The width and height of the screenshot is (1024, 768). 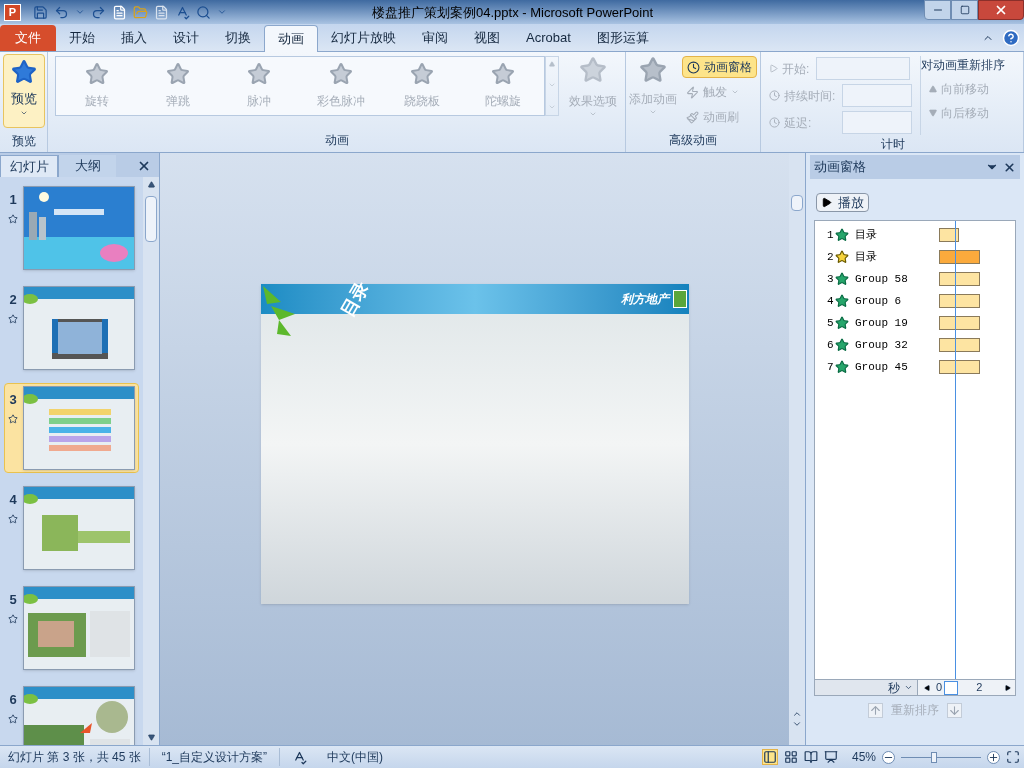 I want to click on minimize-button, so click(x=937, y=10).